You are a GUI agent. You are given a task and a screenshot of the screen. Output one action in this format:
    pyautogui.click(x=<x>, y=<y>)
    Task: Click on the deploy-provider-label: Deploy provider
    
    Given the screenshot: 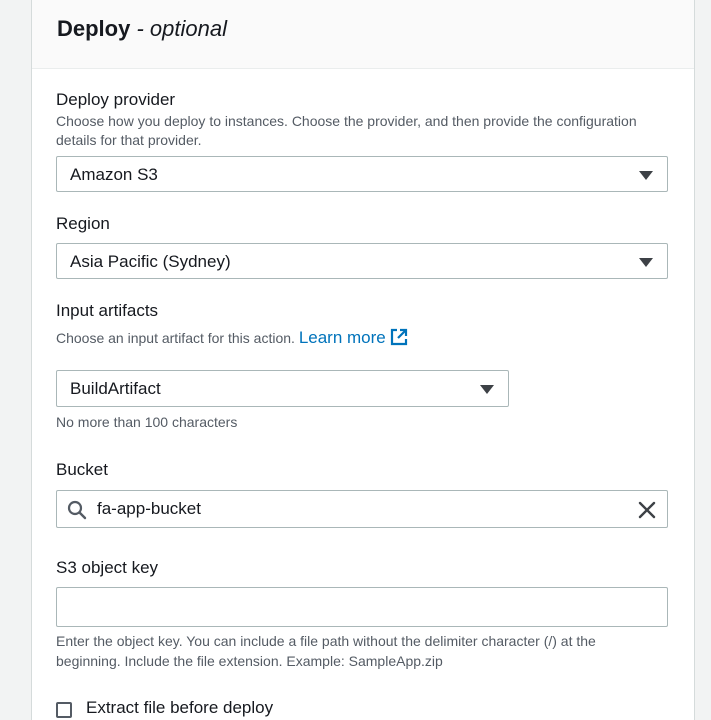 What is the action you would take?
    pyautogui.click(x=116, y=99)
    